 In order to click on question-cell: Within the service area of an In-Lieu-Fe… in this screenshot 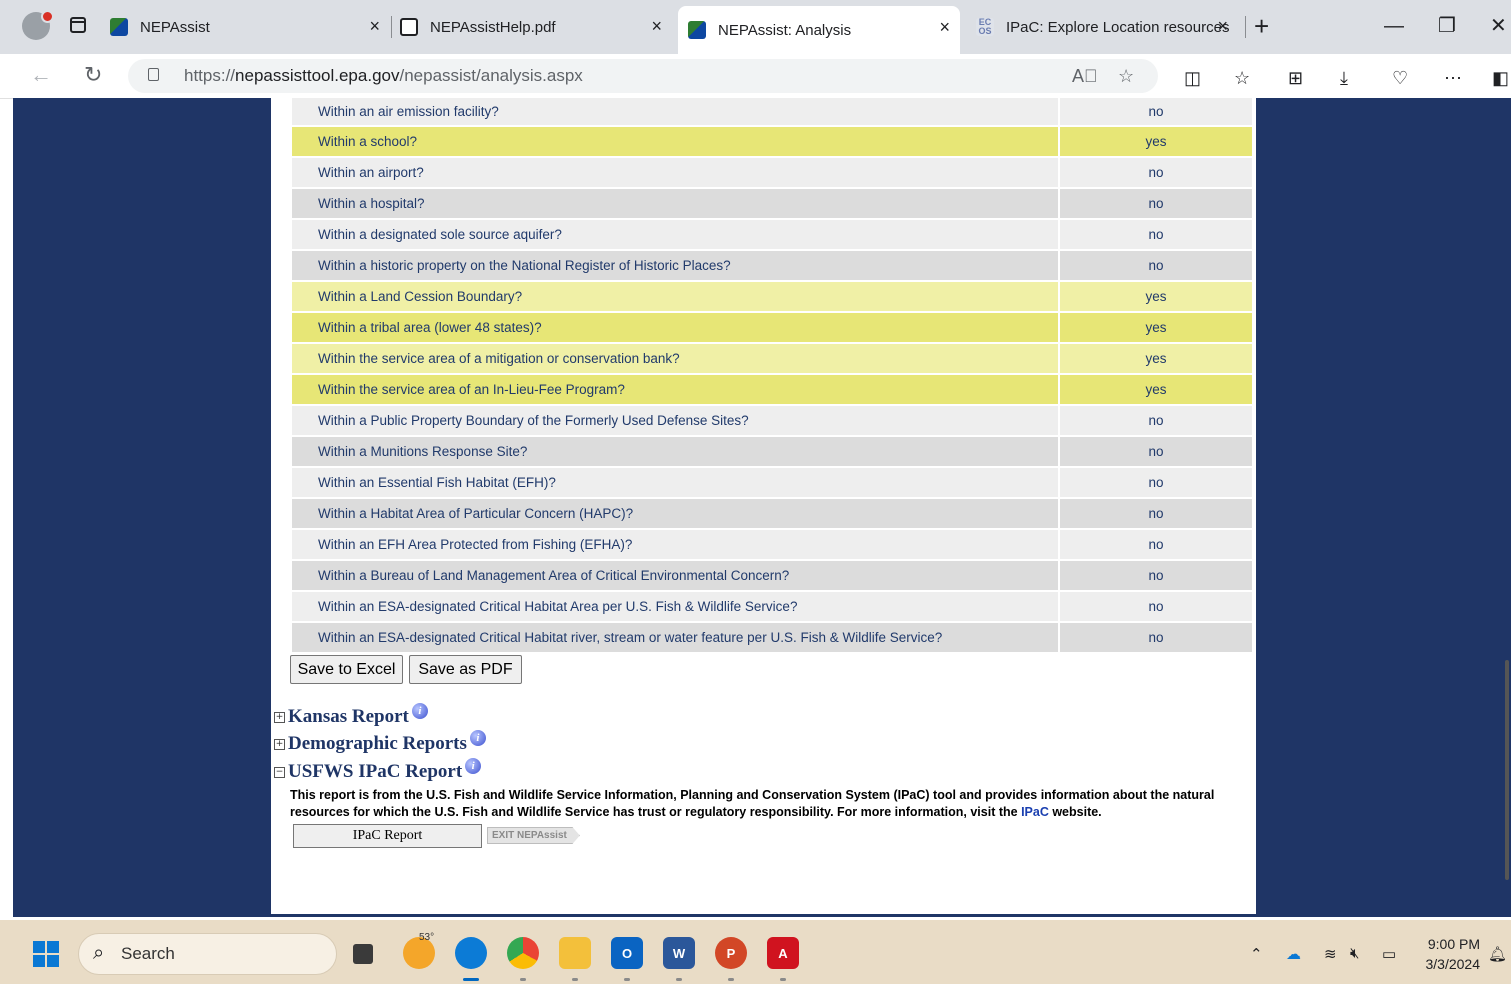, I will do `click(675, 389)`.